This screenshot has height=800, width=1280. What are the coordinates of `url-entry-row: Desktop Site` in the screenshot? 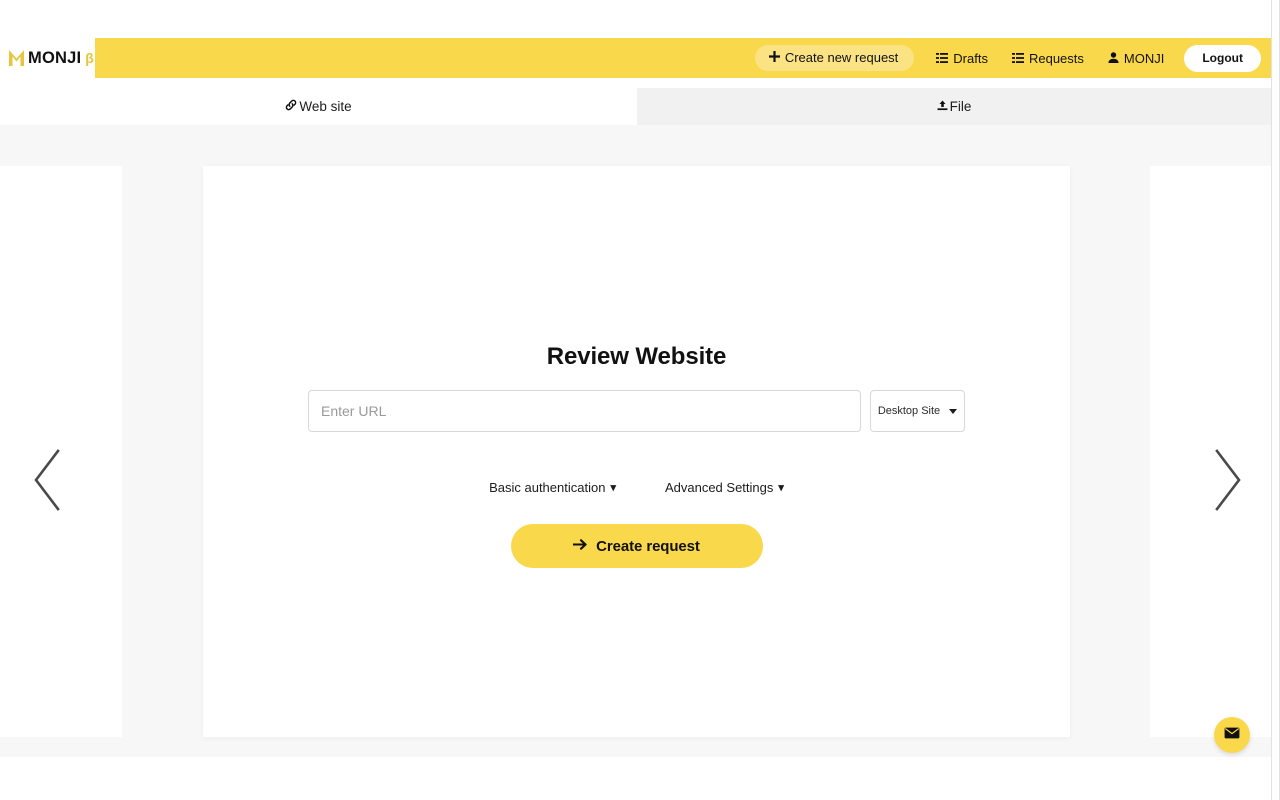 It's located at (636, 411).